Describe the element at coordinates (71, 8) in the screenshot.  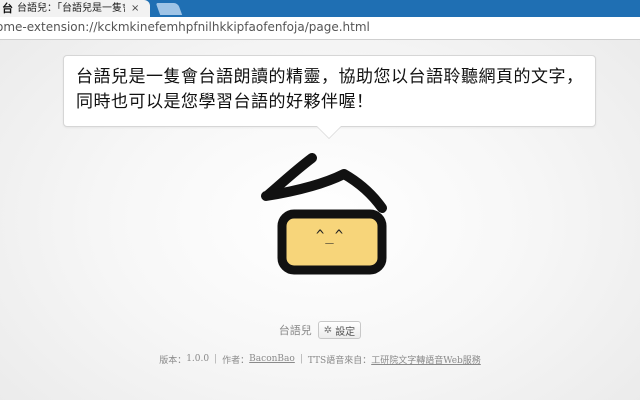
I see `tab-title: 台語兒：「台語兒是一隻會台語朗讀的精靈」` at that location.